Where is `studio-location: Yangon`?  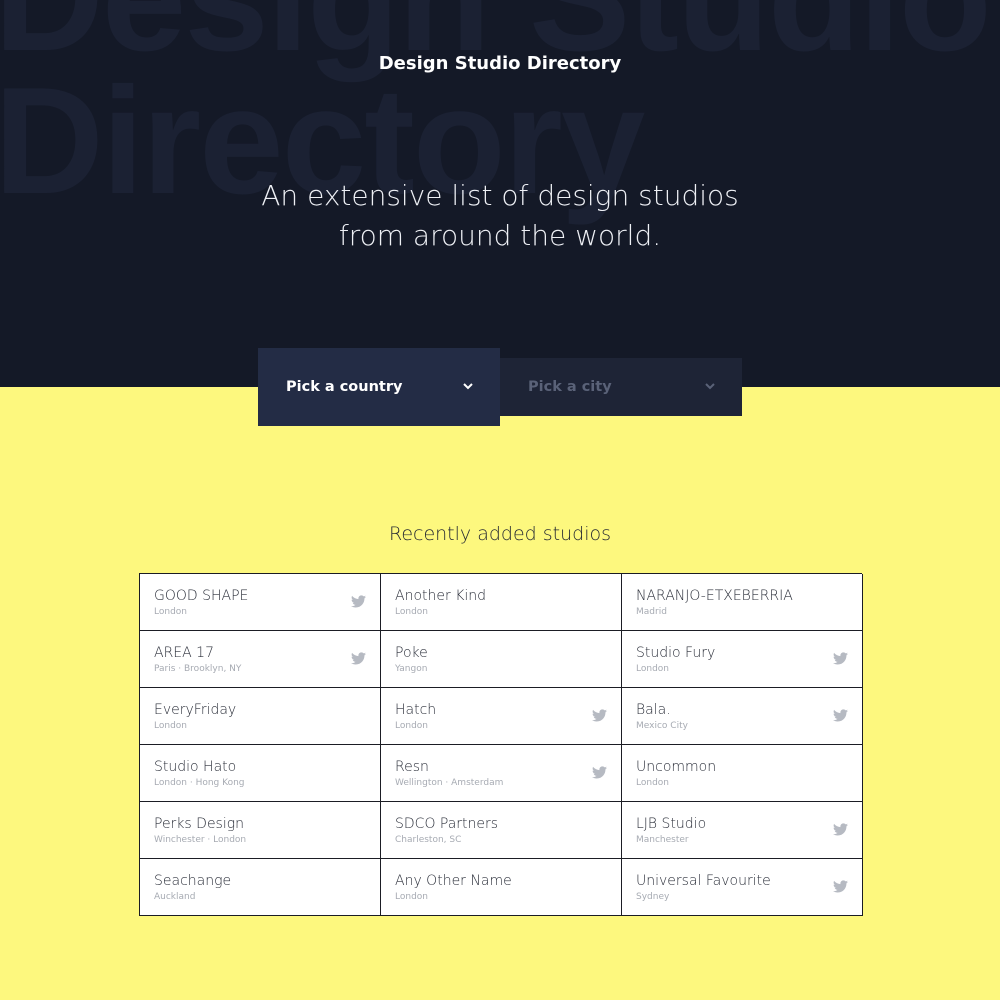
studio-location: Yangon is located at coordinates (411, 669).